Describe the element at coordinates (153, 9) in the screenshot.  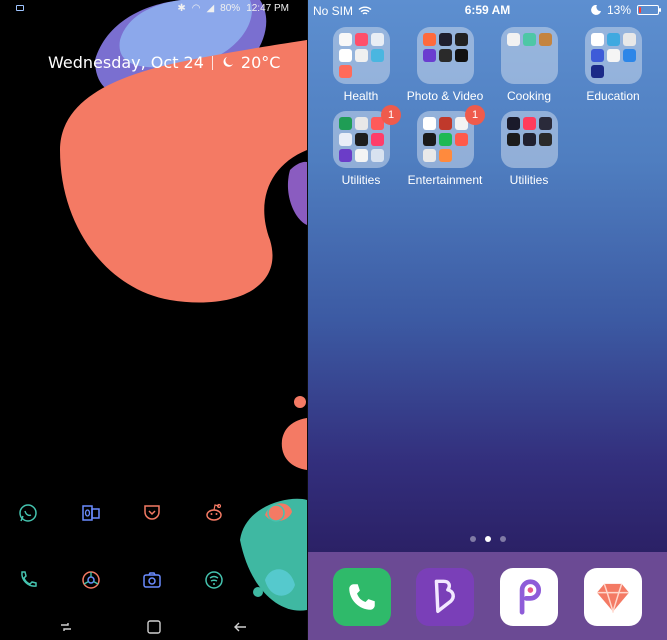
I see `android-status-bar: ✱ ◠ ◢ 80% 12:47 PM` at that location.